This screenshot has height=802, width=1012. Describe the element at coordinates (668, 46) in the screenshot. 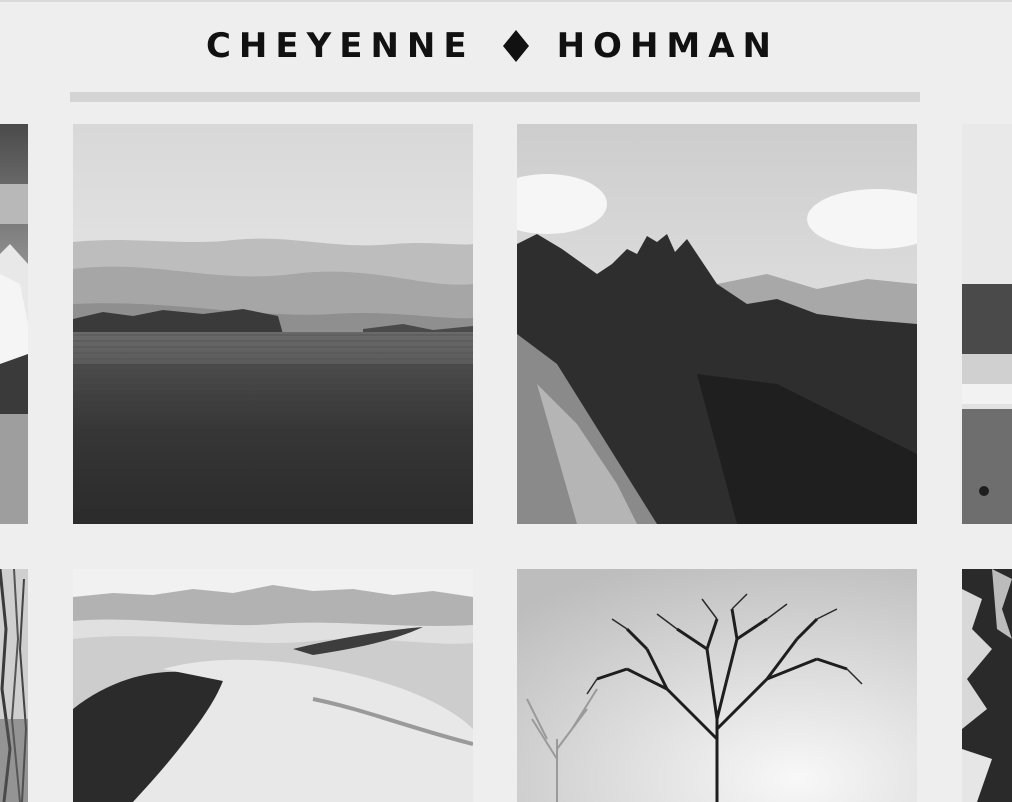

I see `site-title-last-name: HOHMAN` at that location.